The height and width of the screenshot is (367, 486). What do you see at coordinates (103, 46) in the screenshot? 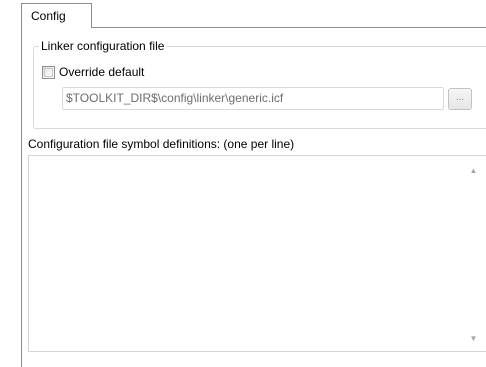
I see `linker-config-group-title: Linker configuration file` at bounding box center [103, 46].